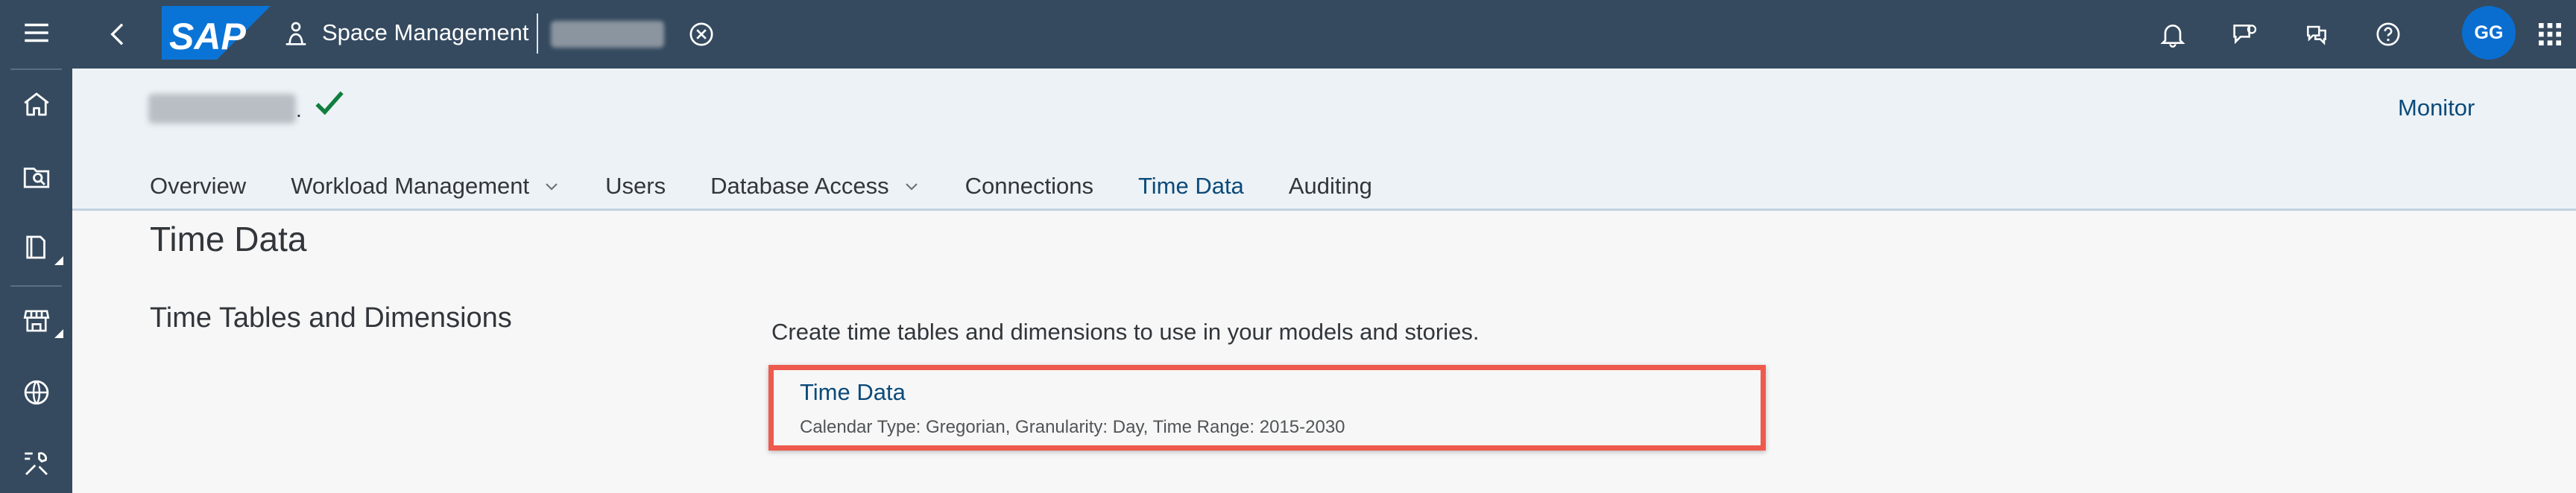 Image resolution: width=2576 pixels, height=493 pixels. I want to click on sap-logo: SAP, so click(217, 33).